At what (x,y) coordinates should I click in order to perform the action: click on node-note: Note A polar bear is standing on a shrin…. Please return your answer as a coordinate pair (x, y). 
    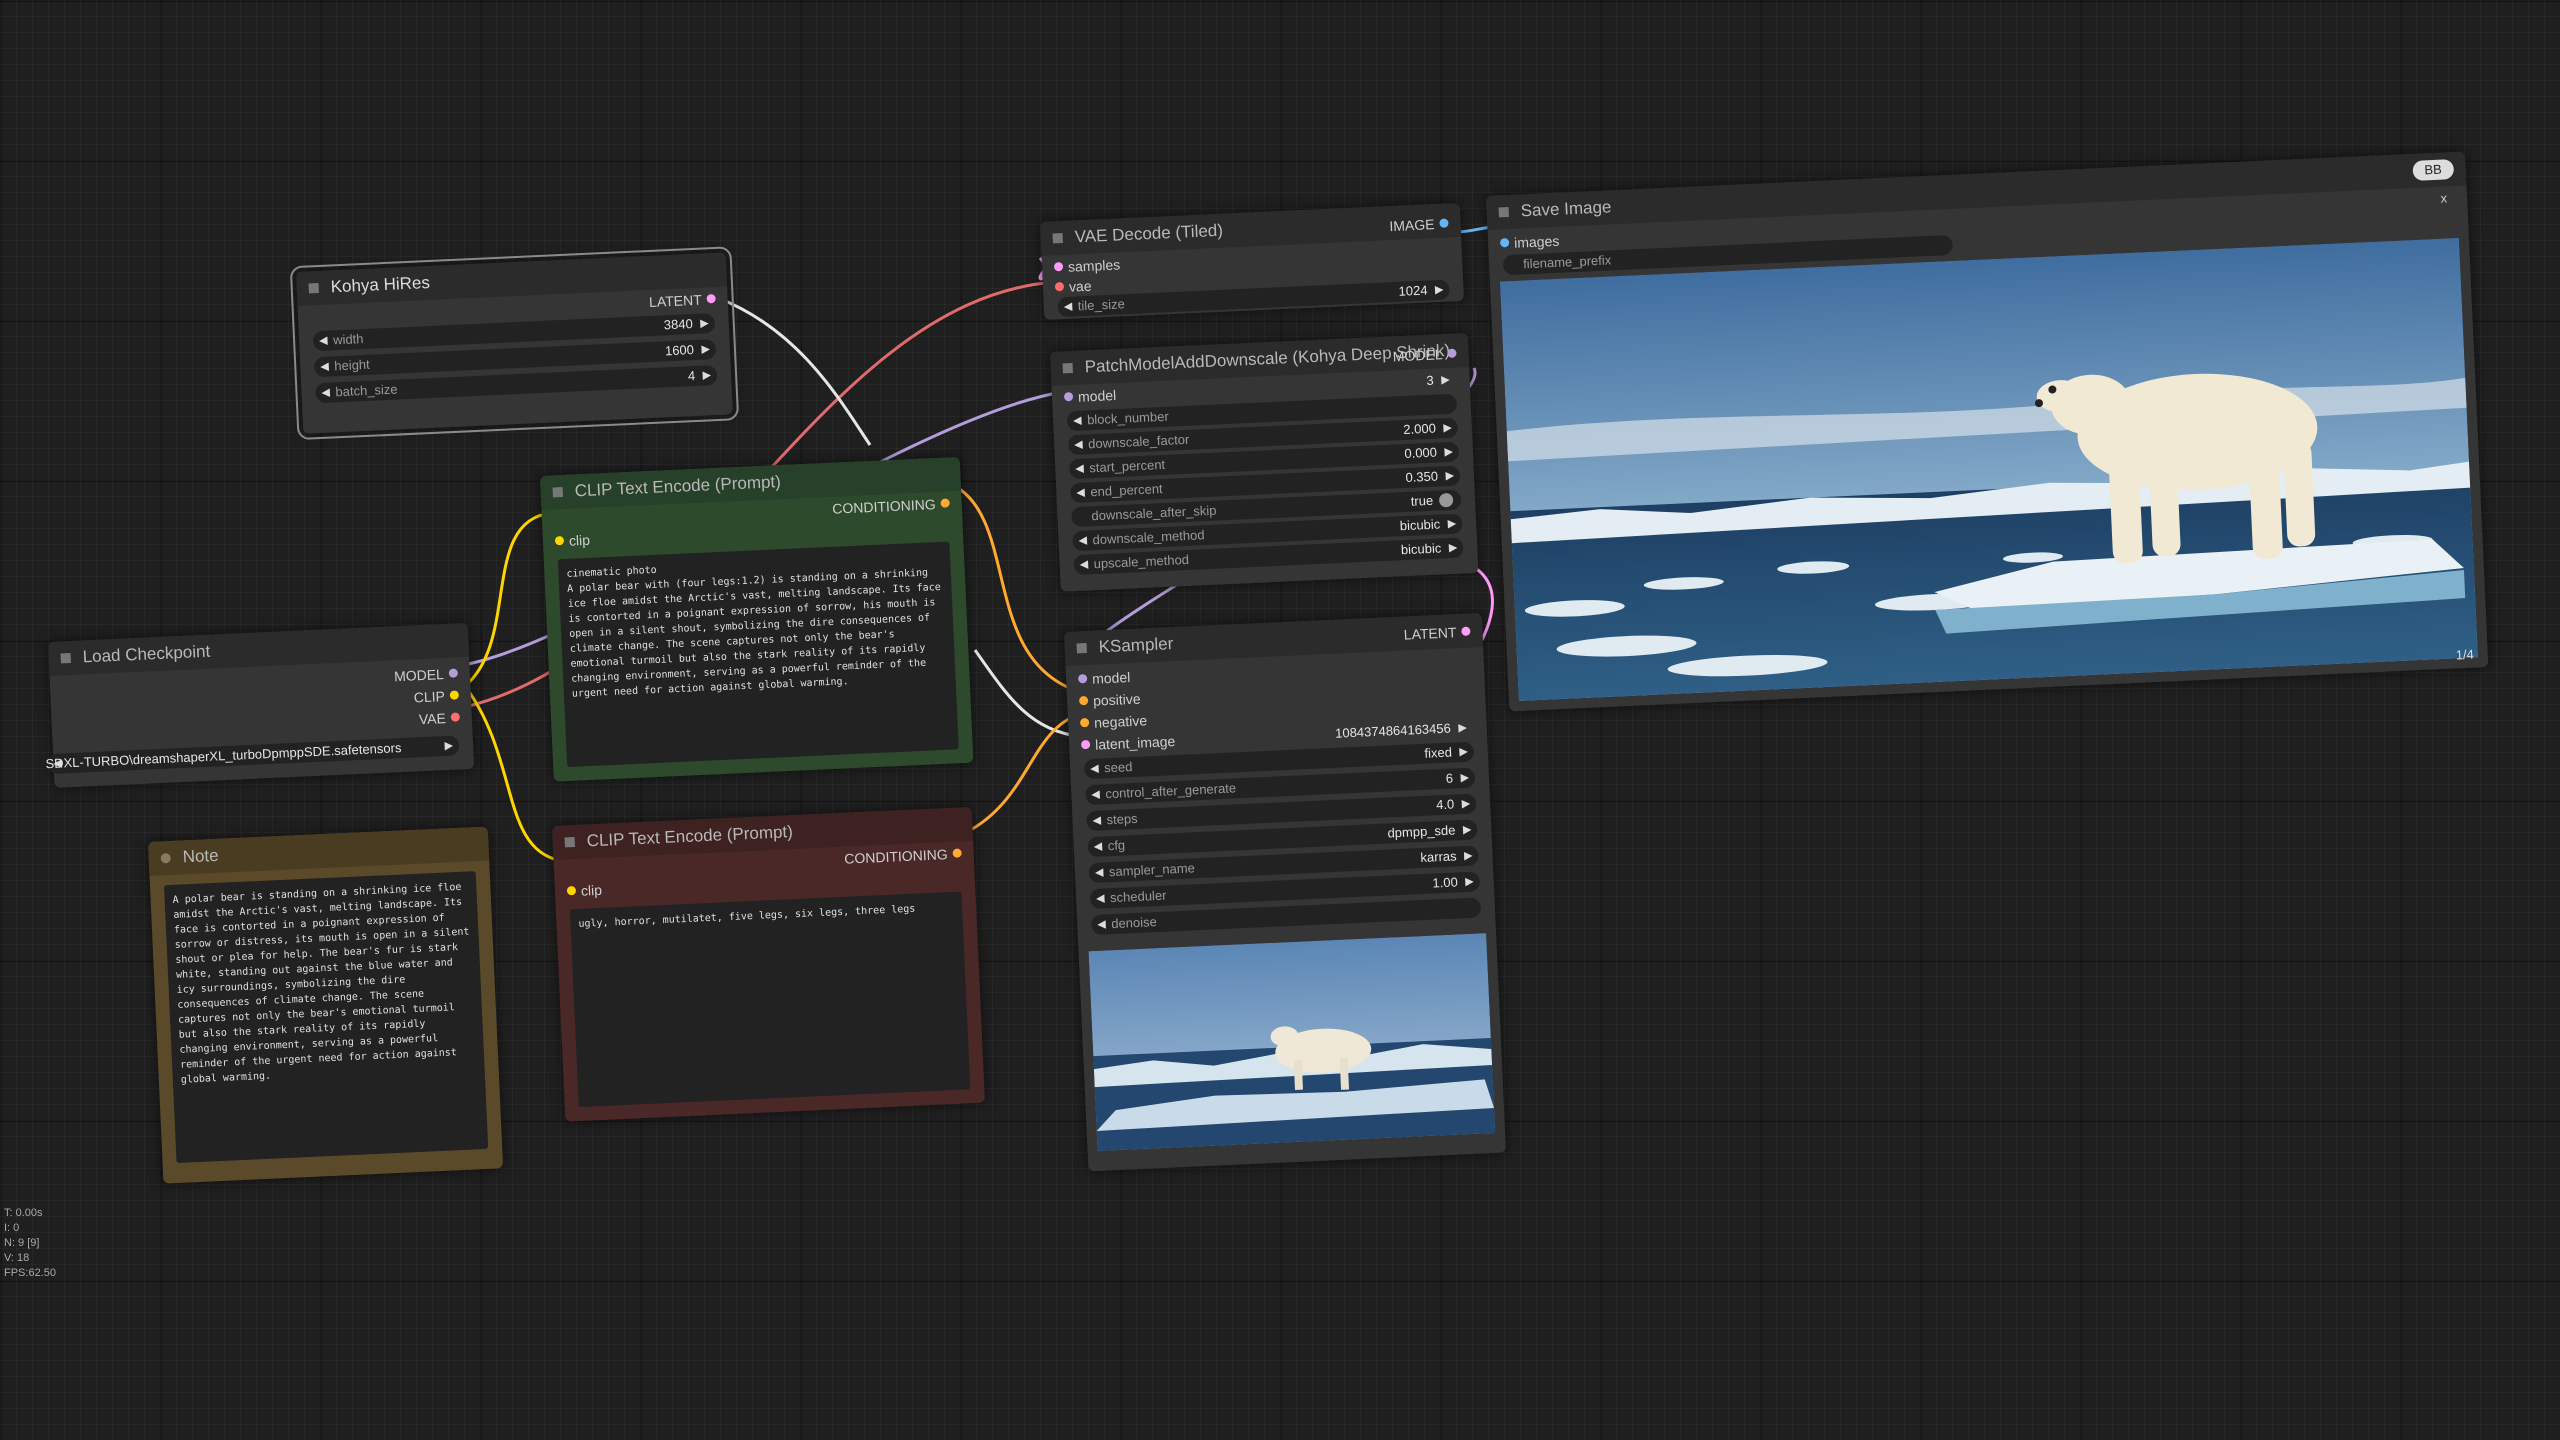
    Looking at the image, I should click on (326, 1005).